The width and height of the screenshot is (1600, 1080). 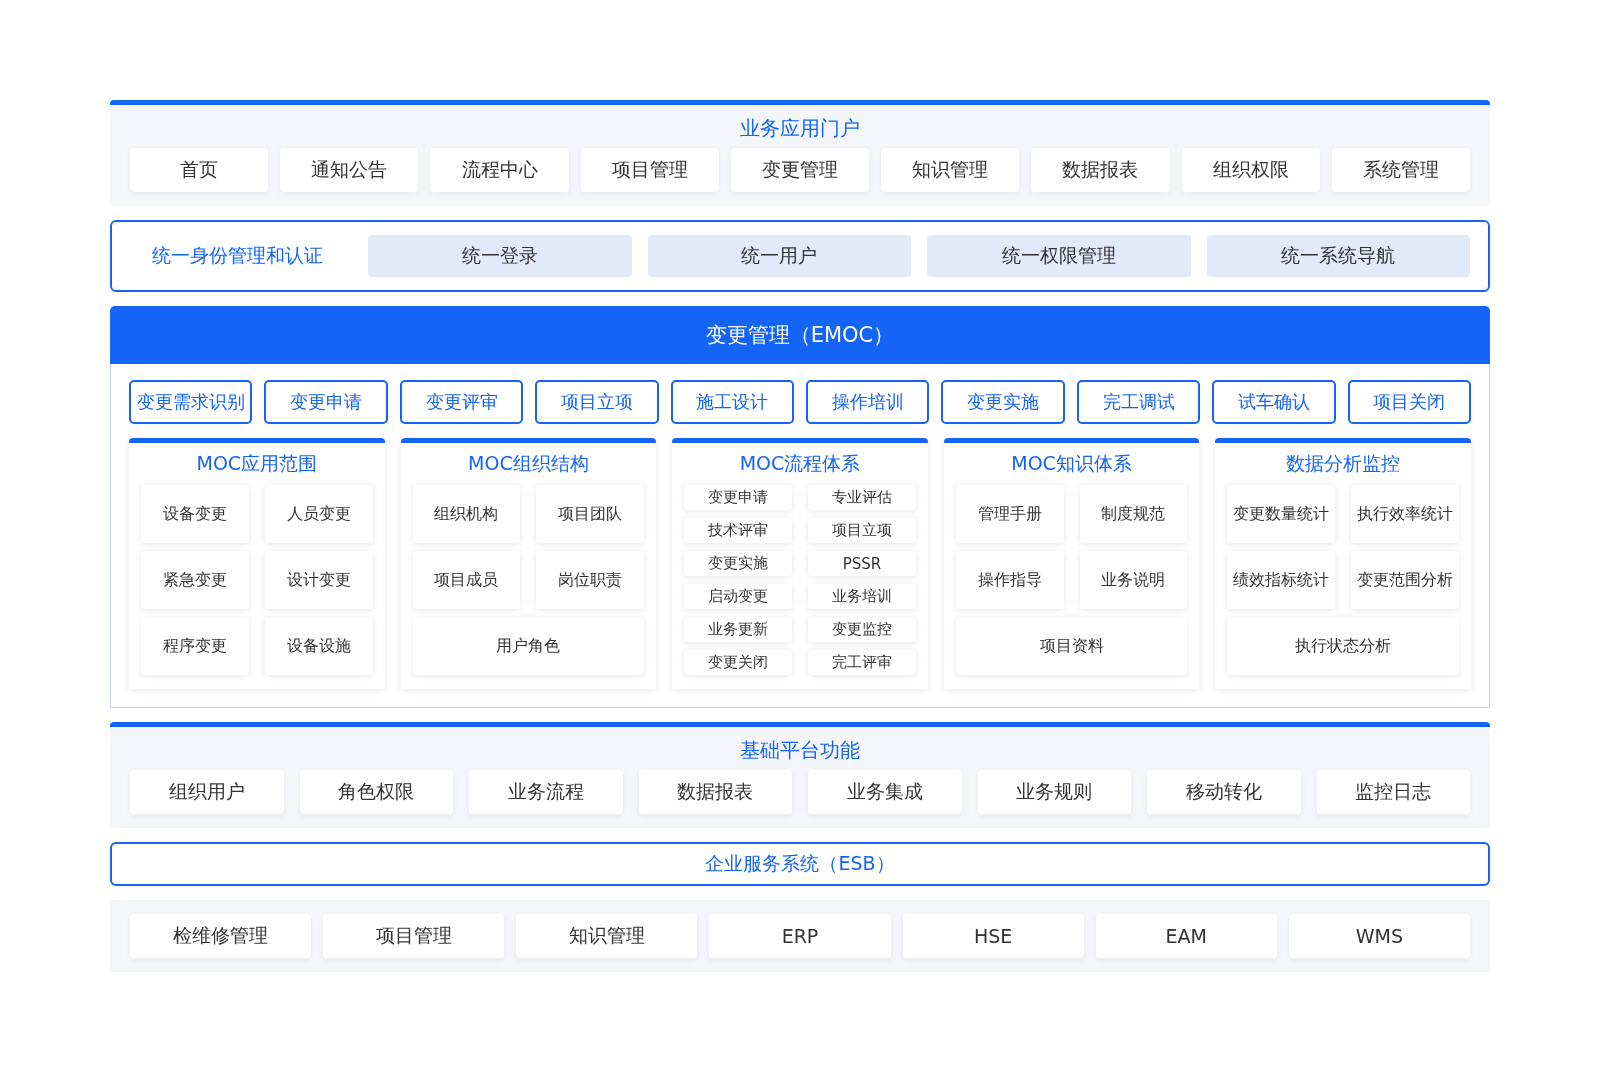 I want to click on module-item: 操作指导, so click(x=1009, y=580).